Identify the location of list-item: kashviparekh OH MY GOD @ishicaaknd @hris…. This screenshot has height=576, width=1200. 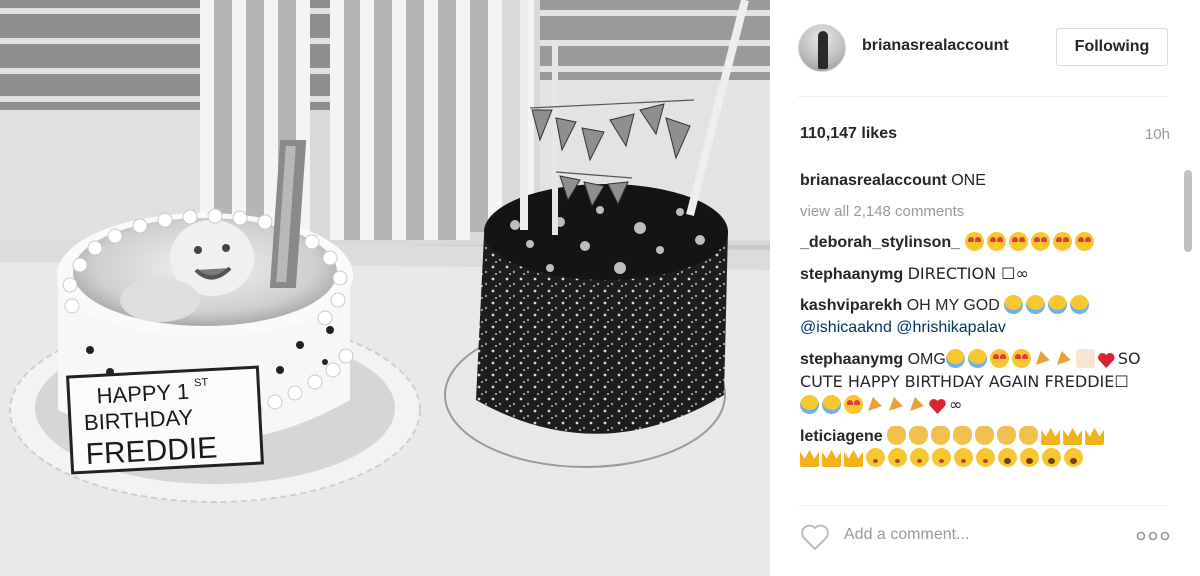
(985, 317).